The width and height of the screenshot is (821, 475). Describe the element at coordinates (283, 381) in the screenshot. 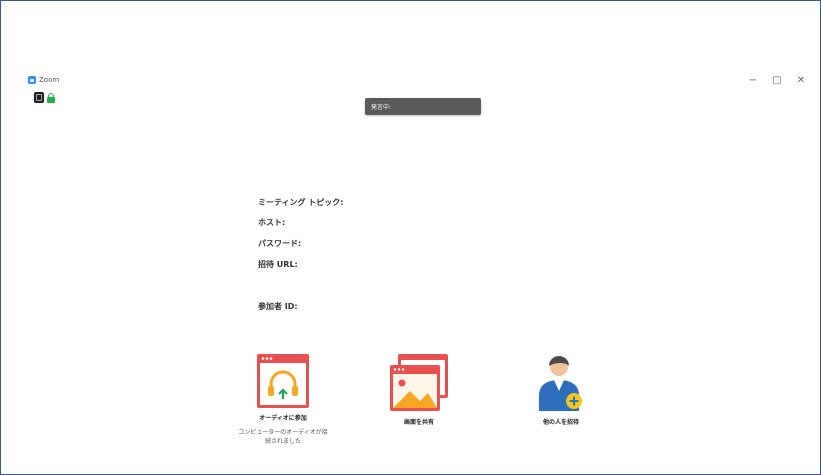

I see `headphones-icon` at that location.